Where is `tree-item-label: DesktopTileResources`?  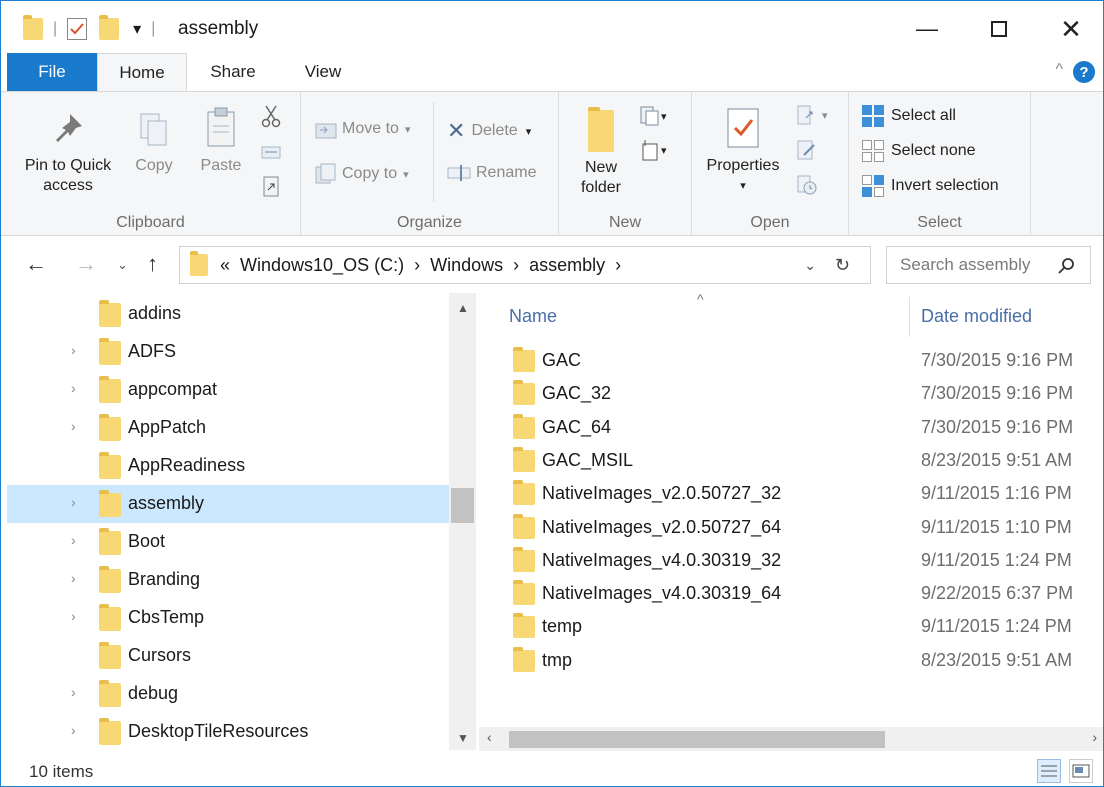 tree-item-label: DesktopTileResources is located at coordinates (218, 731).